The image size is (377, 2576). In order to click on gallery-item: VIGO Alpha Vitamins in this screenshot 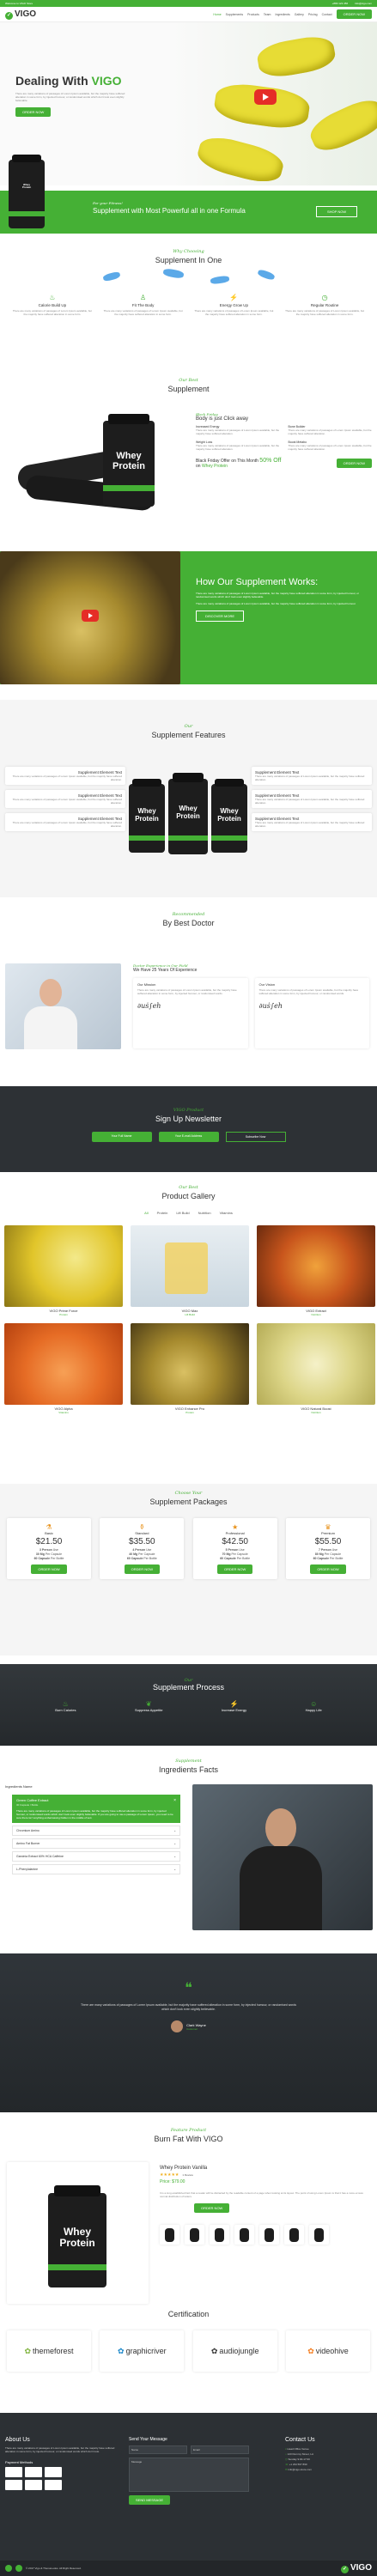, I will do `click(63, 1368)`.